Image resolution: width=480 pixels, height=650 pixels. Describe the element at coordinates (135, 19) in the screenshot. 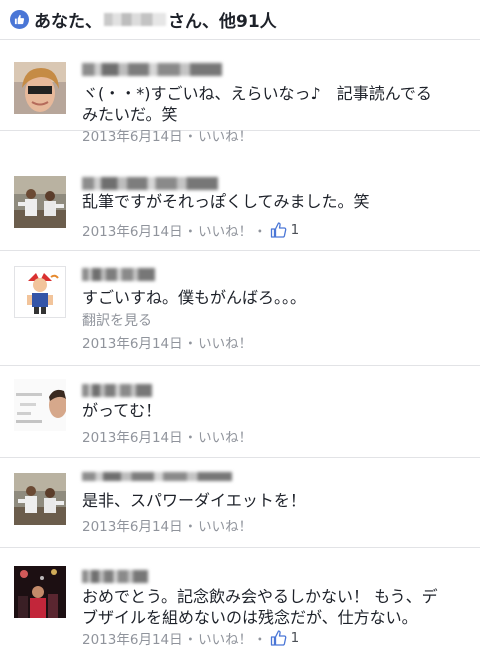

I see `blurred-name` at that location.